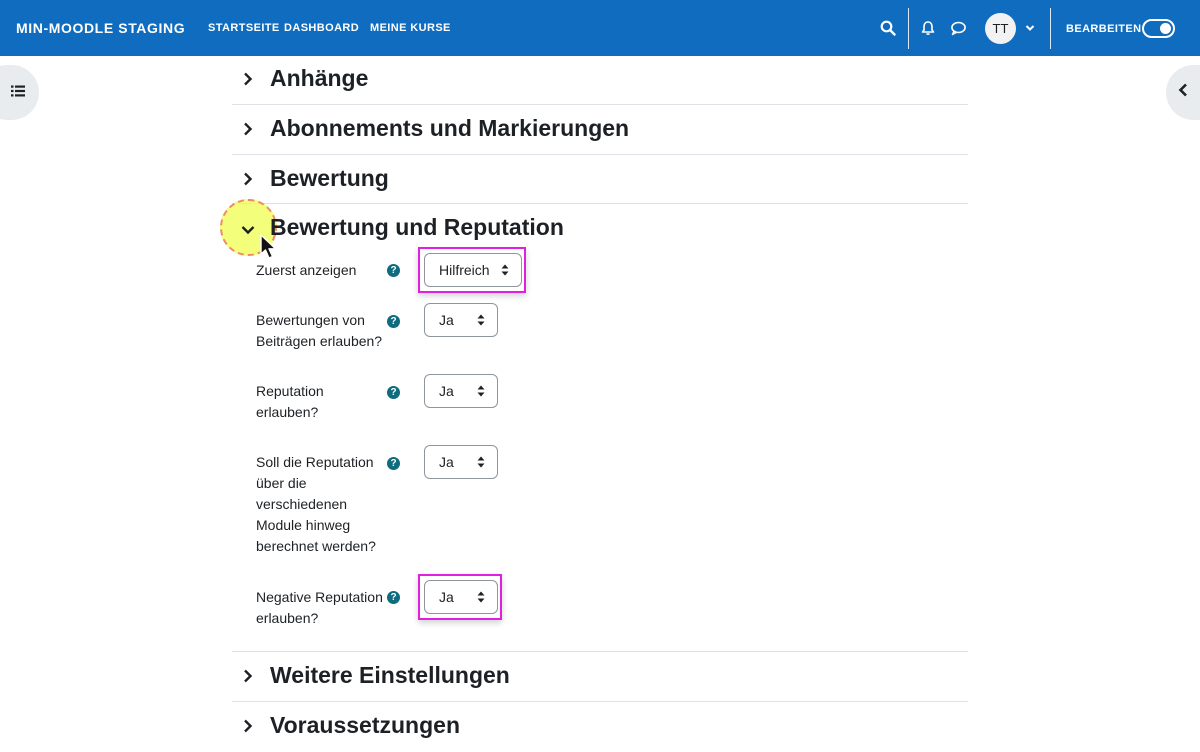 This screenshot has height=752, width=1200. Describe the element at coordinates (365, 725) in the screenshot. I see `section-title: Voraussetzungen` at that location.